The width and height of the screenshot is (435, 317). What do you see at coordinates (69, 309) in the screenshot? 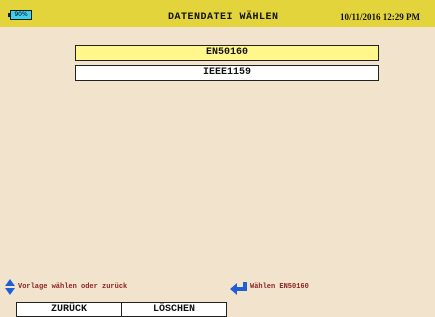
I see `back-button: ZURÜCK` at bounding box center [69, 309].